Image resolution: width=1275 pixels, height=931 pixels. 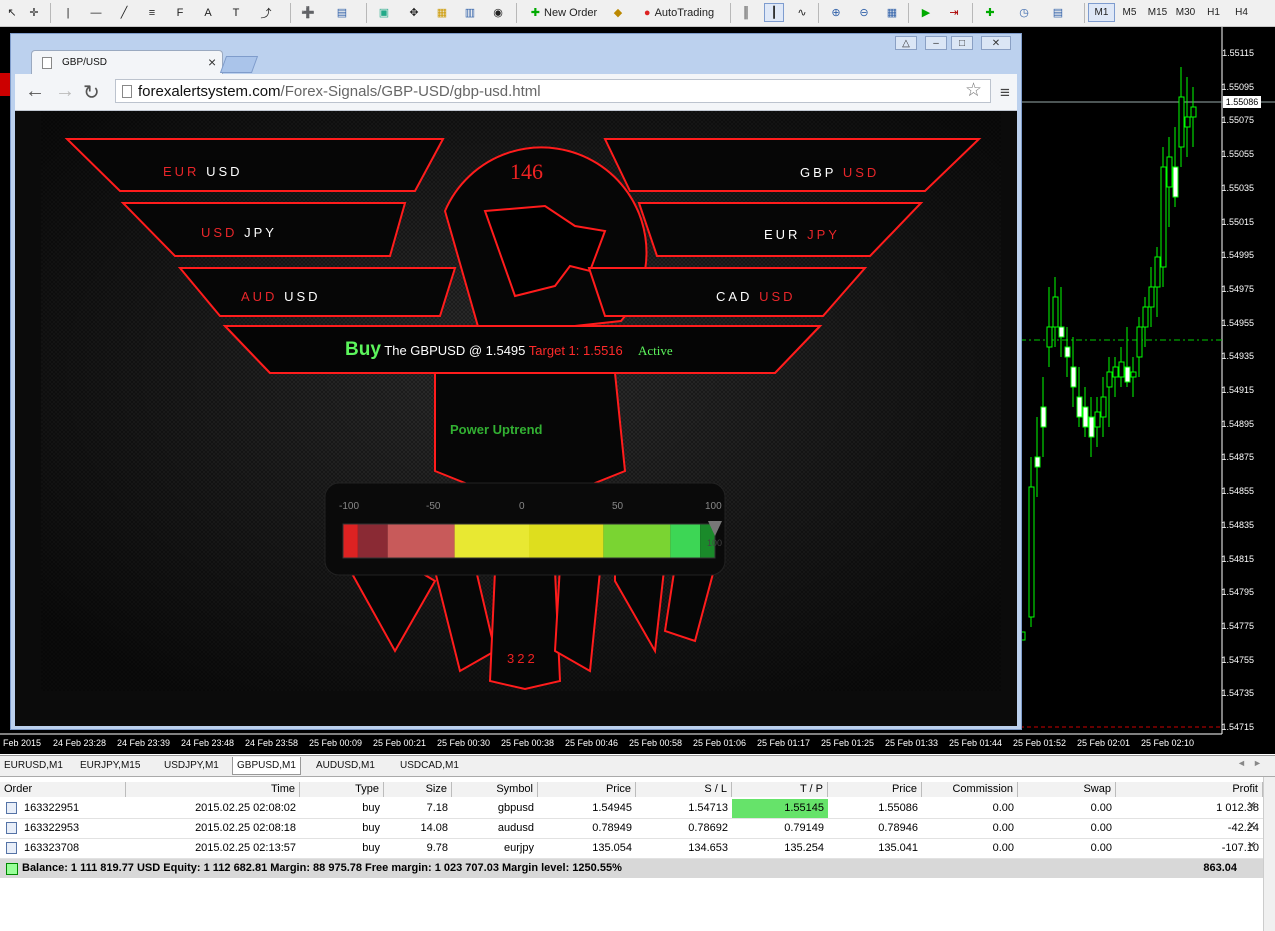 What do you see at coordinates (65, 91) in the screenshot?
I see `forward-icon: →` at bounding box center [65, 91].